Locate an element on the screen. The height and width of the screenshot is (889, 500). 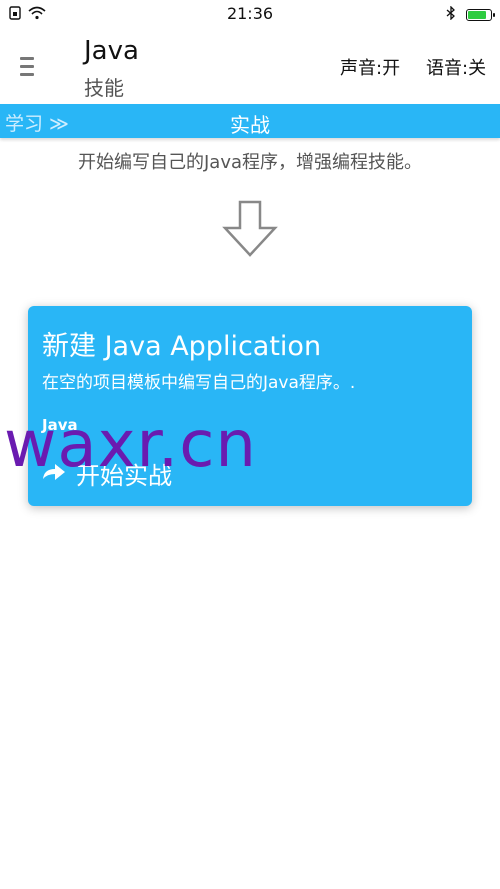
tab-bar: 学习 ≫ 实战 is located at coordinates (250, 121).